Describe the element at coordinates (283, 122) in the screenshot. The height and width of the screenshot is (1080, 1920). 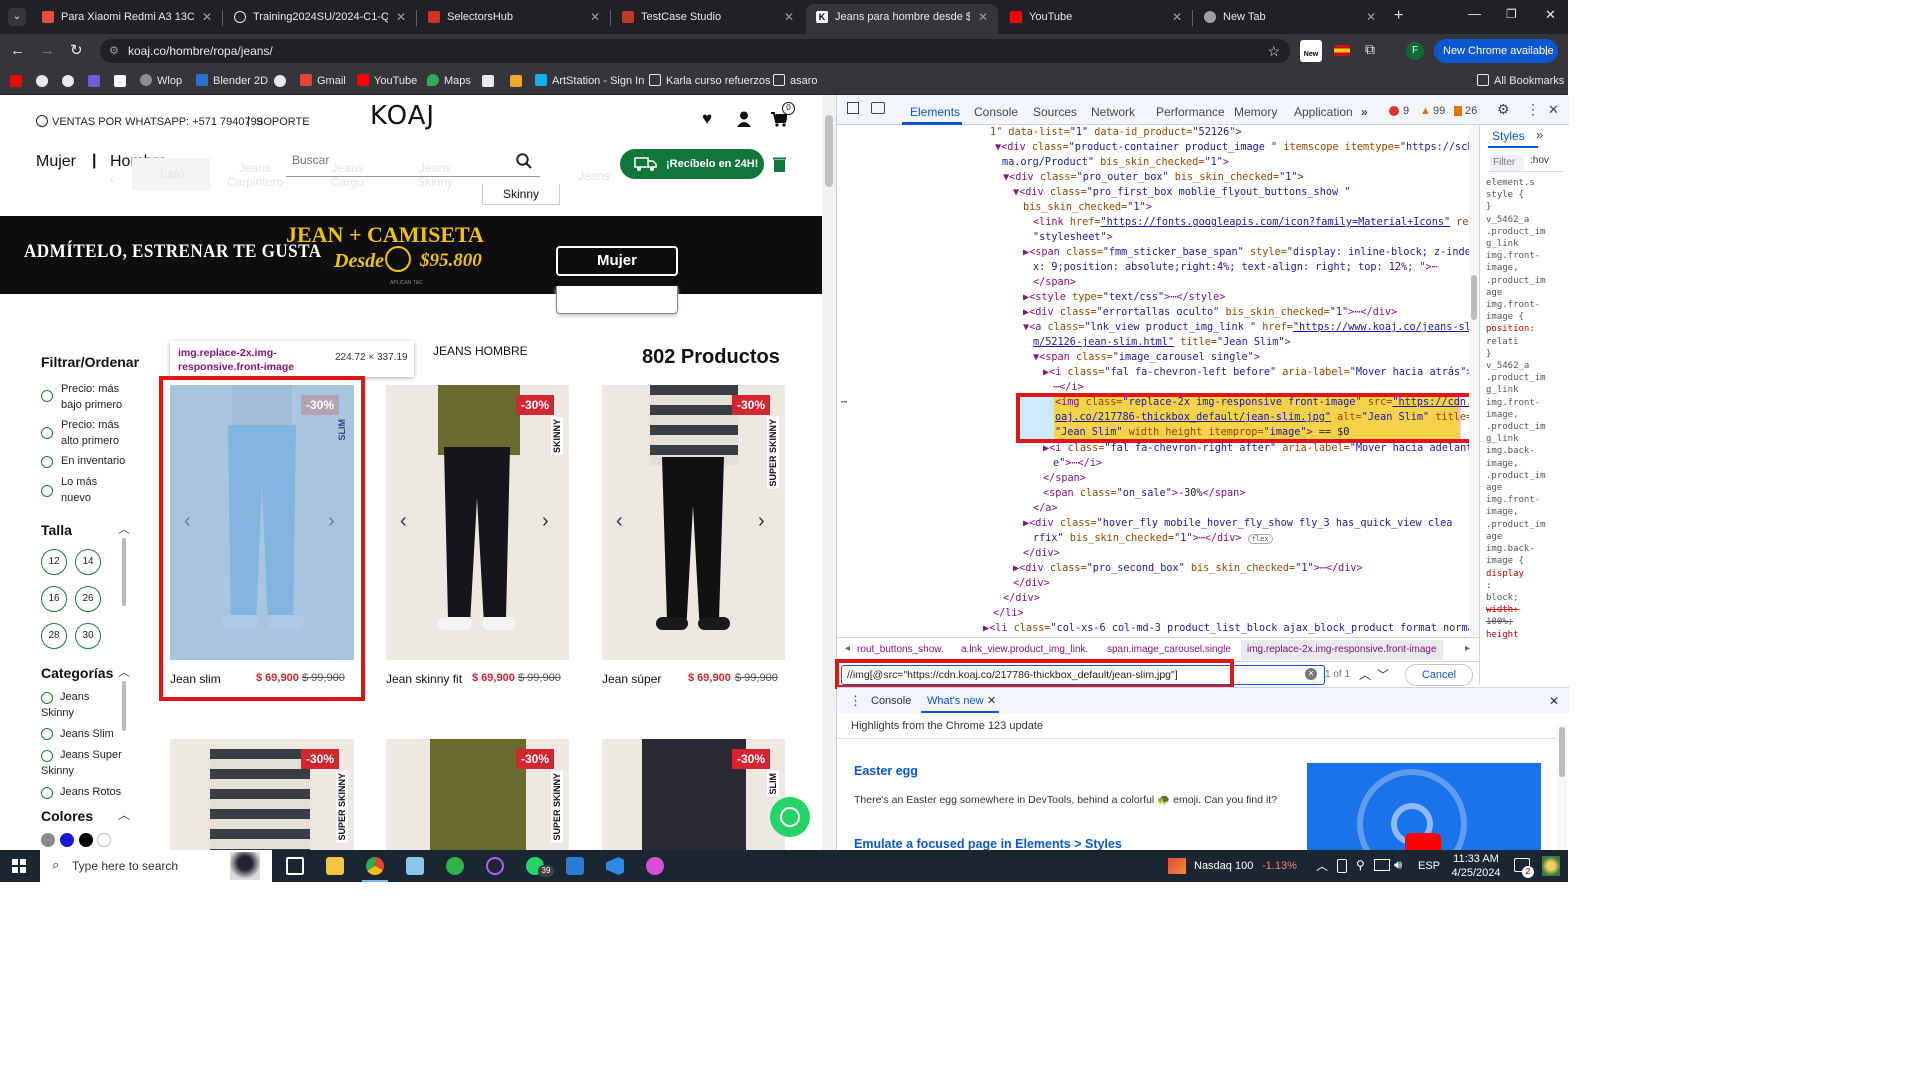
I see `soporte-link: SOPORTE` at that location.